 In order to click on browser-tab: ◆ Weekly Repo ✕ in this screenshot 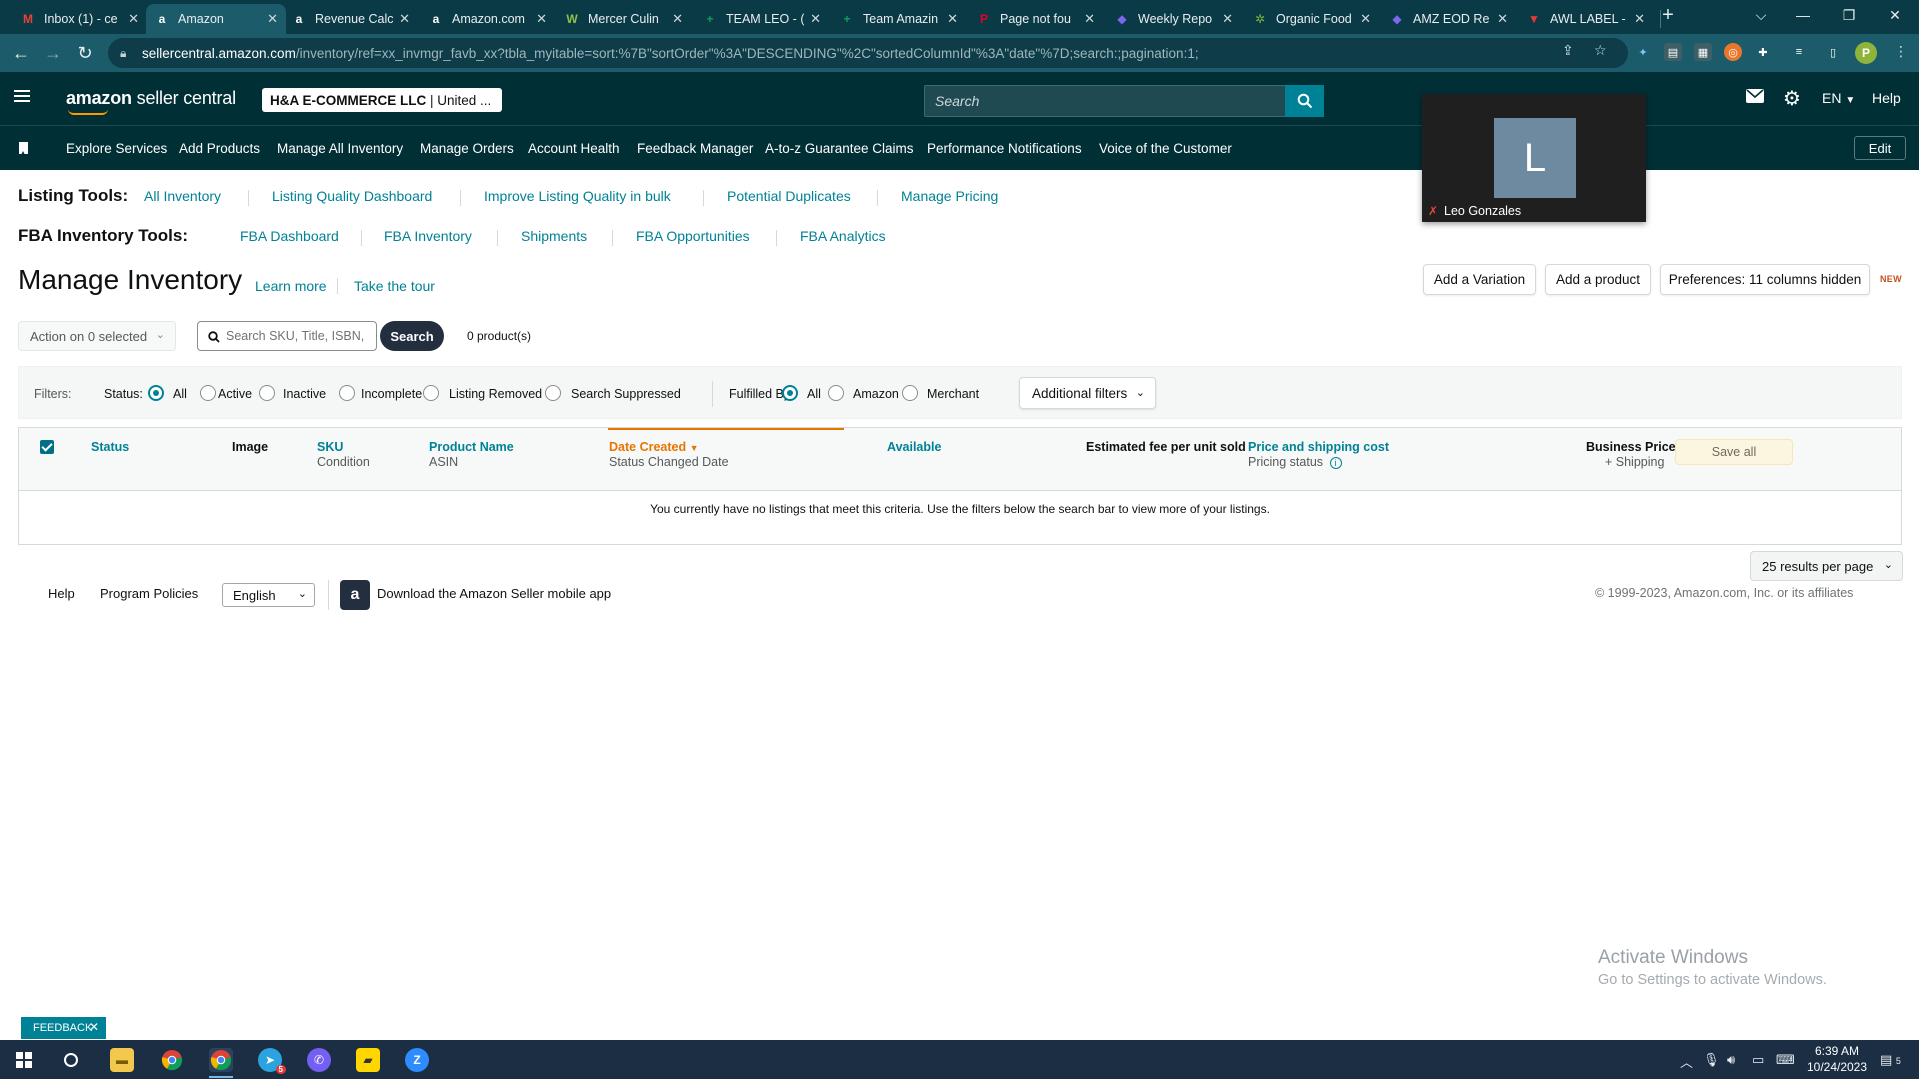, I will do `click(1173, 19)`.